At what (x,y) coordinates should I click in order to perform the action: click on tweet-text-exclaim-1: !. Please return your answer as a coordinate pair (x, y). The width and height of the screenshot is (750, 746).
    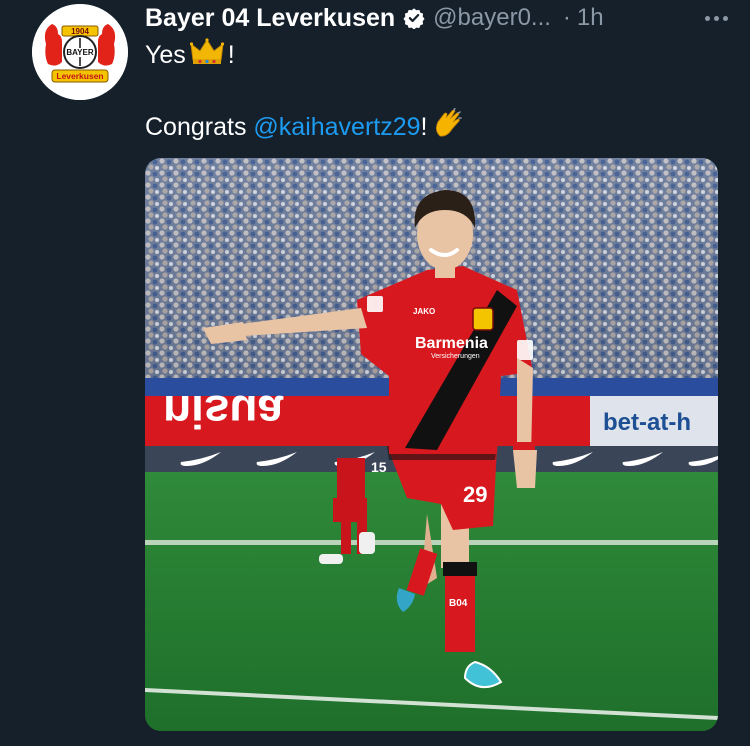
    Looking at the image, I should click on (231, 55).